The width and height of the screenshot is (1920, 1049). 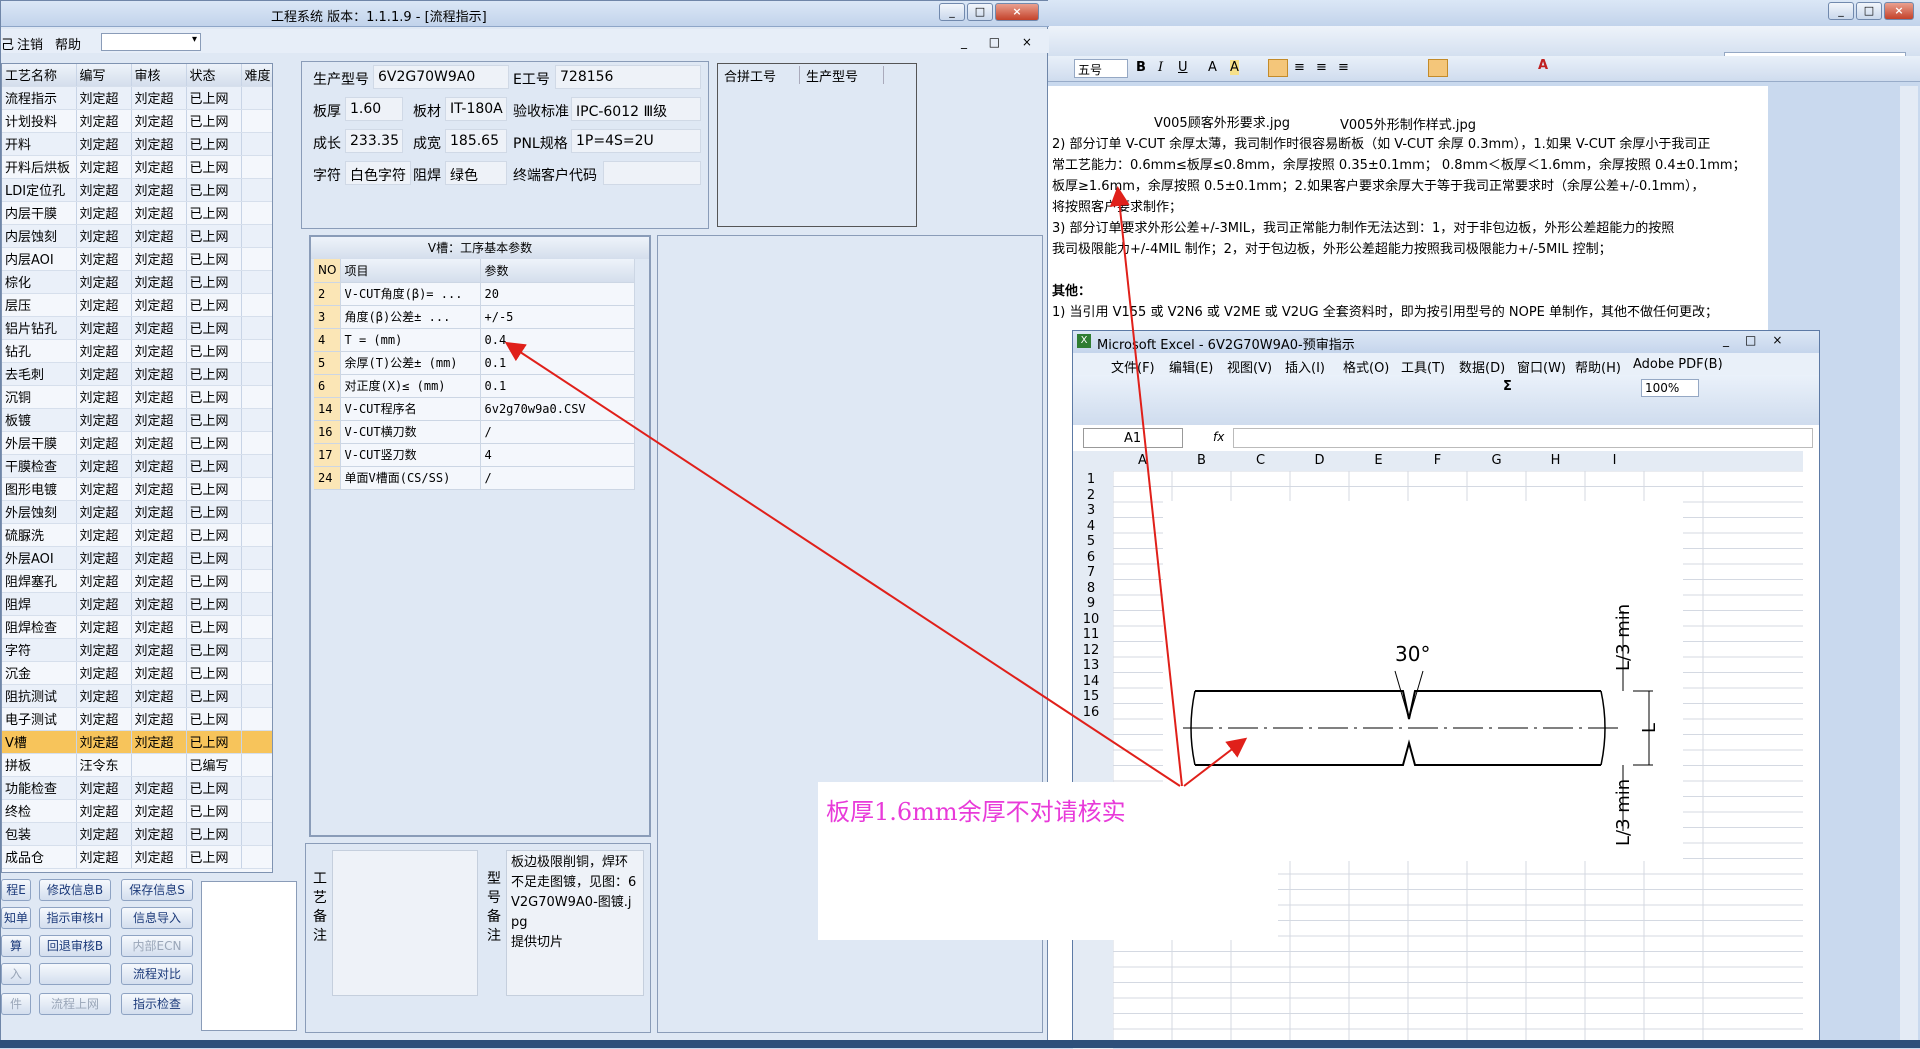 I want to click on table-row: 计划投料 刘定超 刘定超 已上网, so click(x=137, y=121).